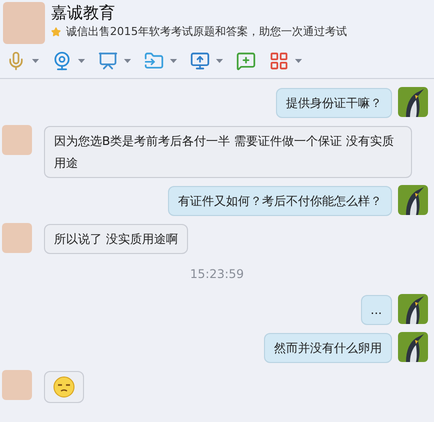  Describe the element at coordinates (24, 23) in the screenshot. I see `contact-photo-placeholder` at that location.